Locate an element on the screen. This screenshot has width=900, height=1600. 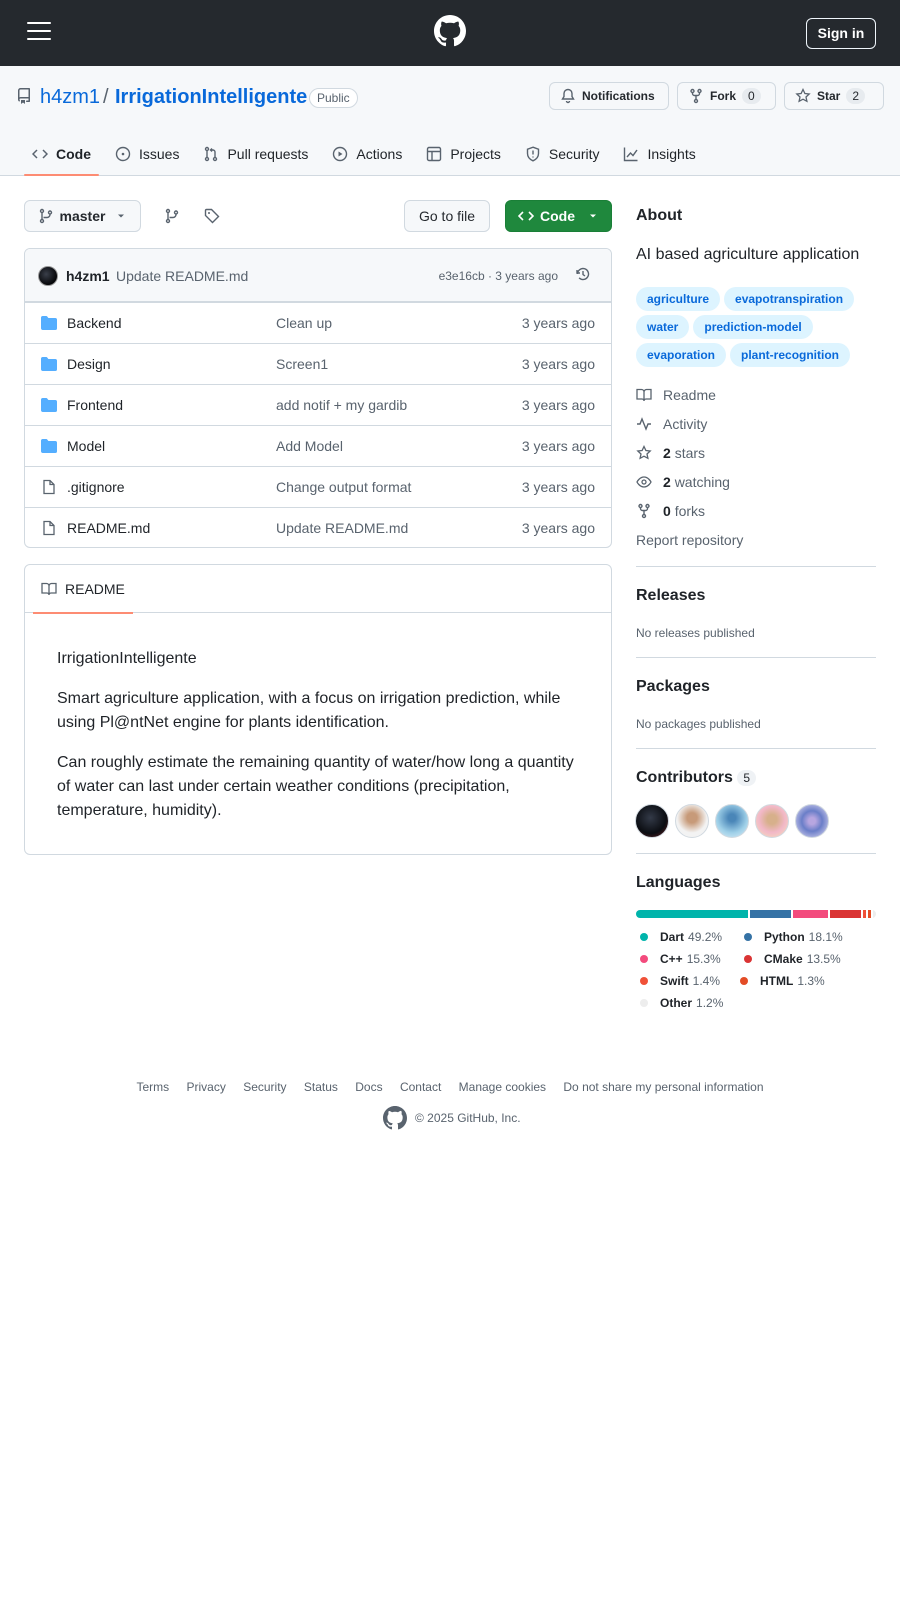
notifications-button: Notifications is located at coordinates (609, 96).